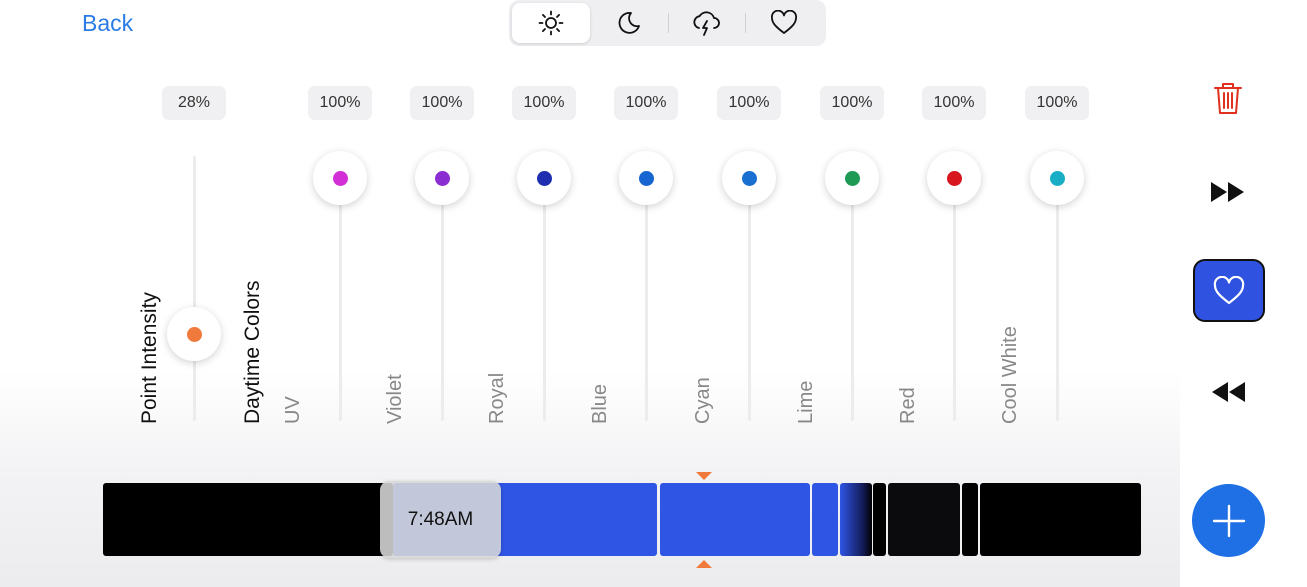 The height and width of the screenshot is (587, 1307). I want to click on channel-label-red: Red, so click(908, 405).